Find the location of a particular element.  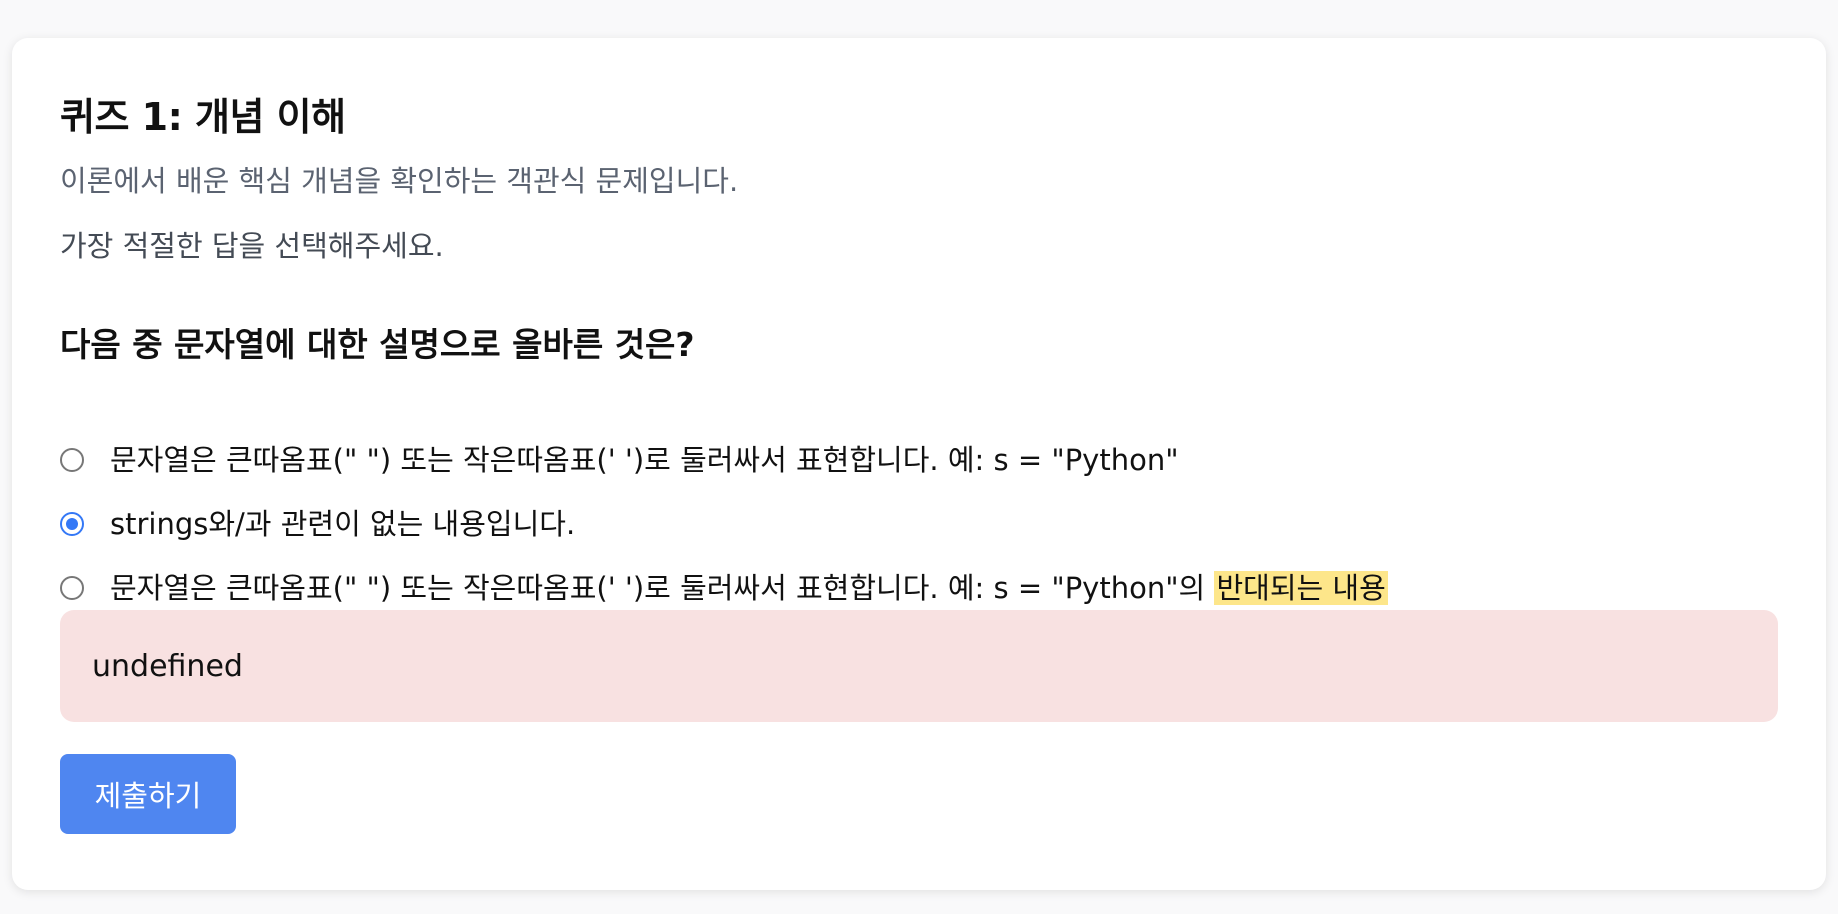

option-3-highlight: 반대되는 내용 is located at coordinates (1301, 588).